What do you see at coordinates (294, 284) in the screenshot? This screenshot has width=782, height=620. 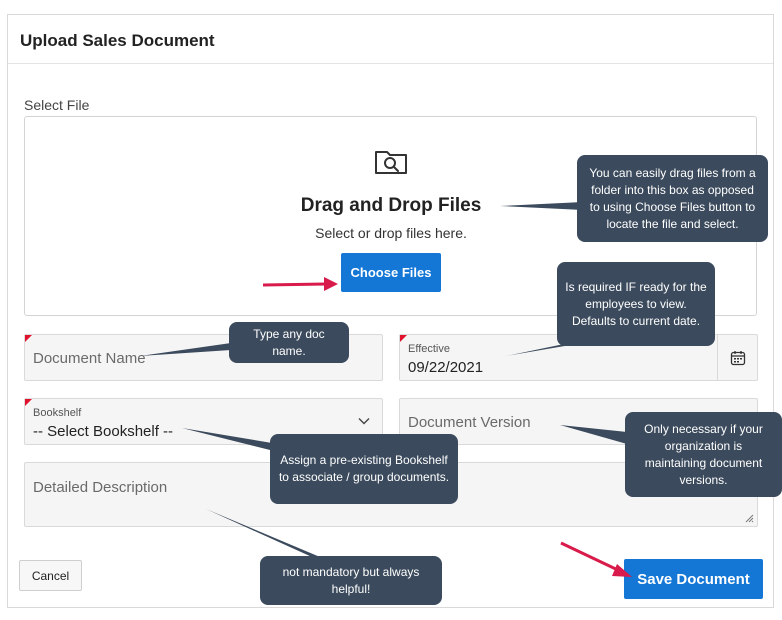 I see `annotation-arrow-choose` at bounding box center [294, 284].